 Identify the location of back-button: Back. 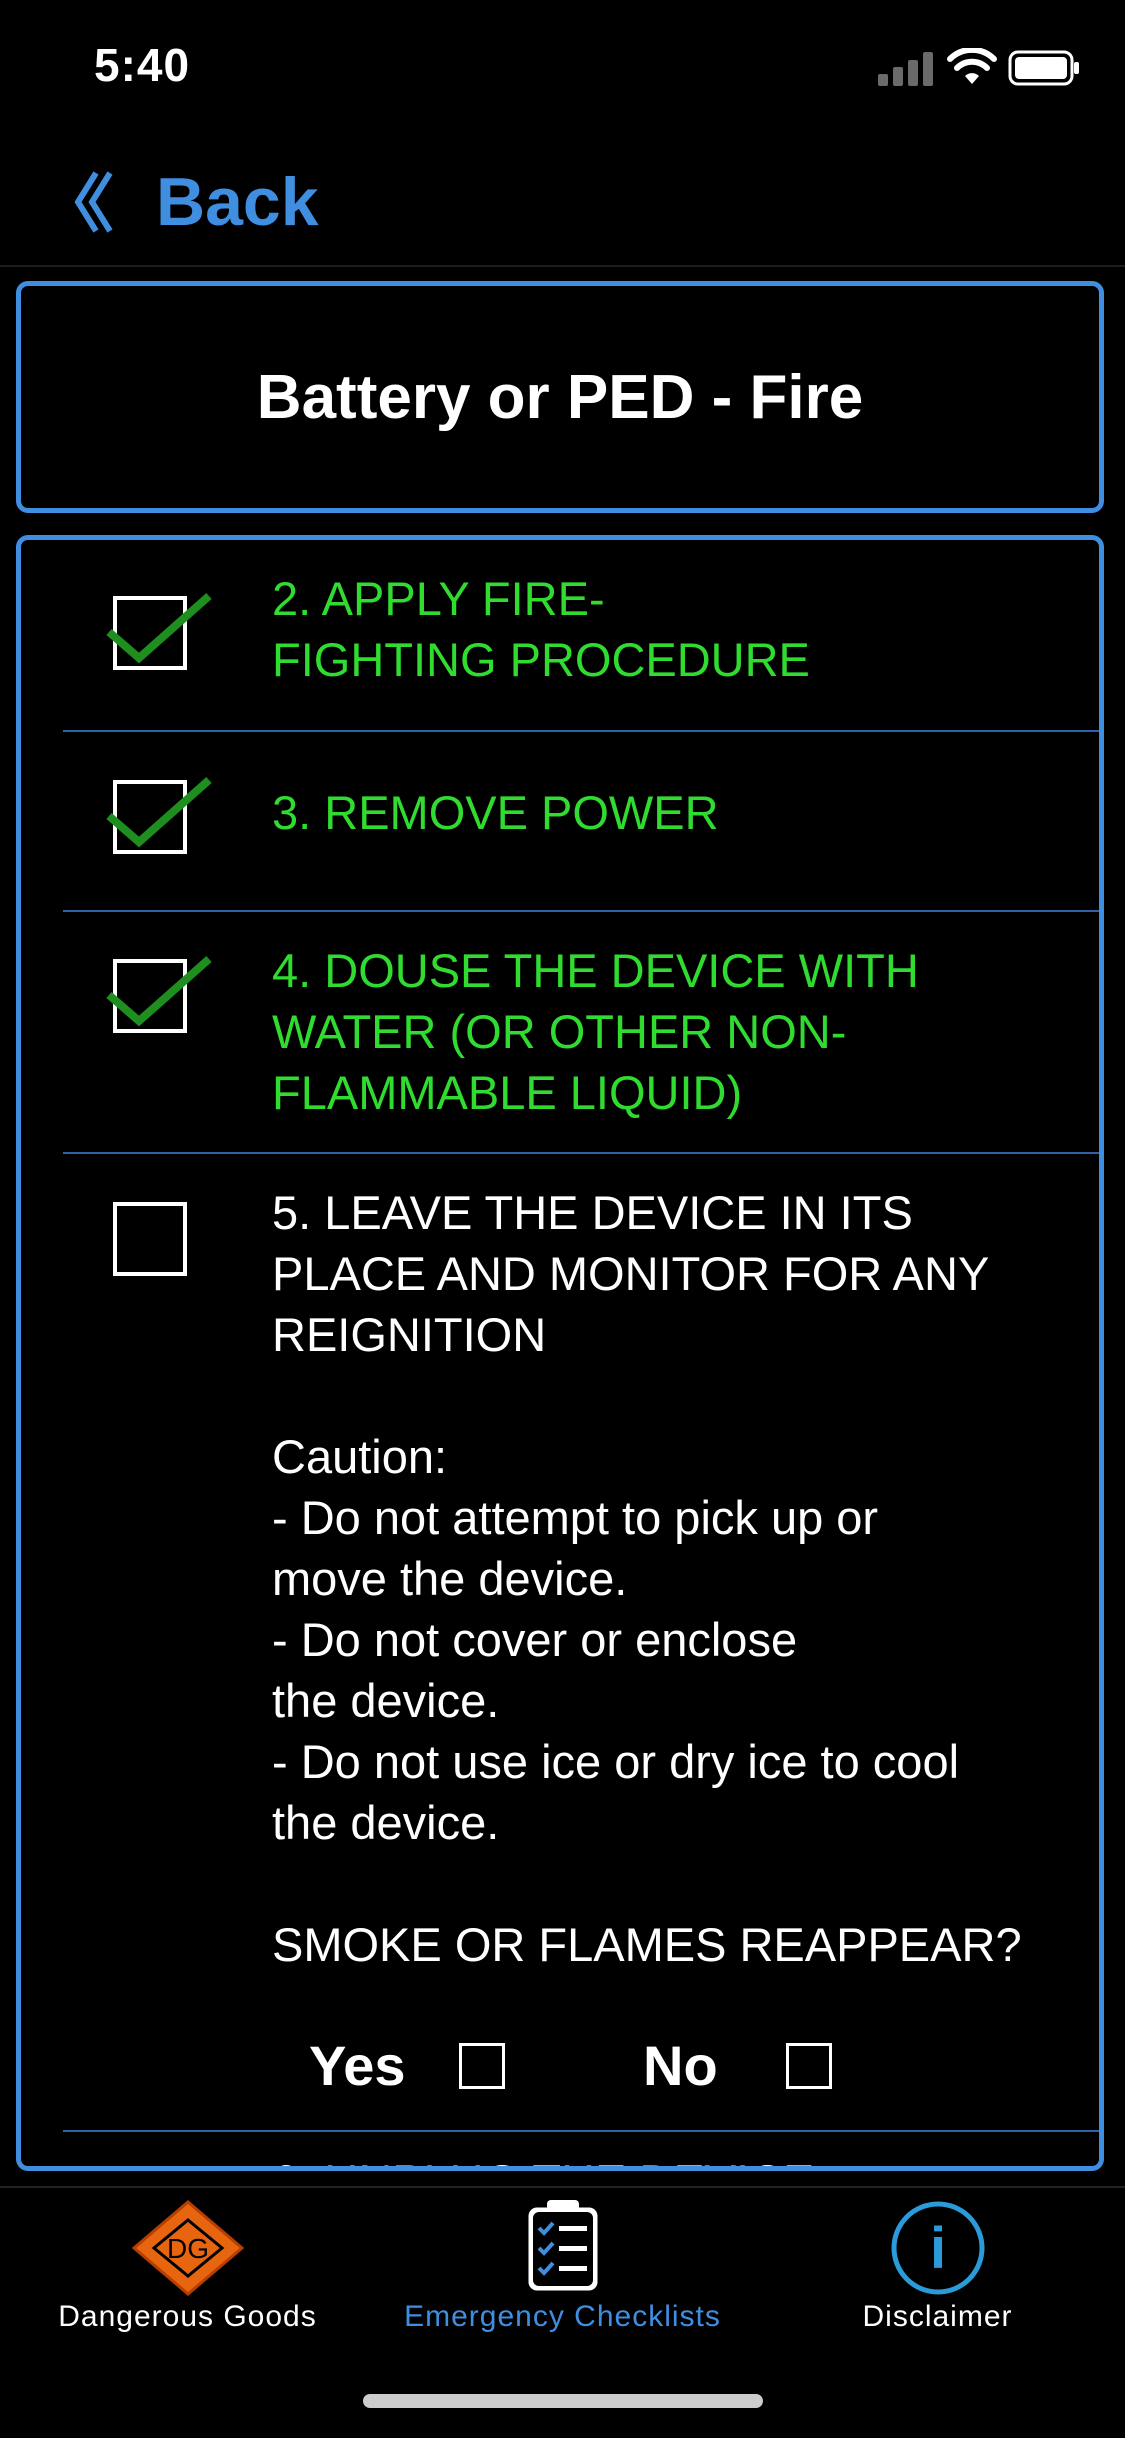
(194, 202).